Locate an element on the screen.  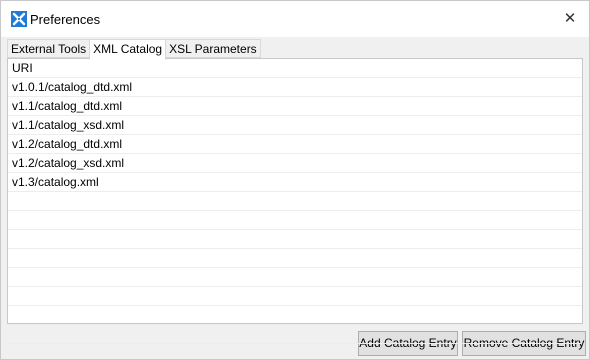
catalog-entry: v1.1/catalog_dtd.xml is located at coordinates (295, 106).